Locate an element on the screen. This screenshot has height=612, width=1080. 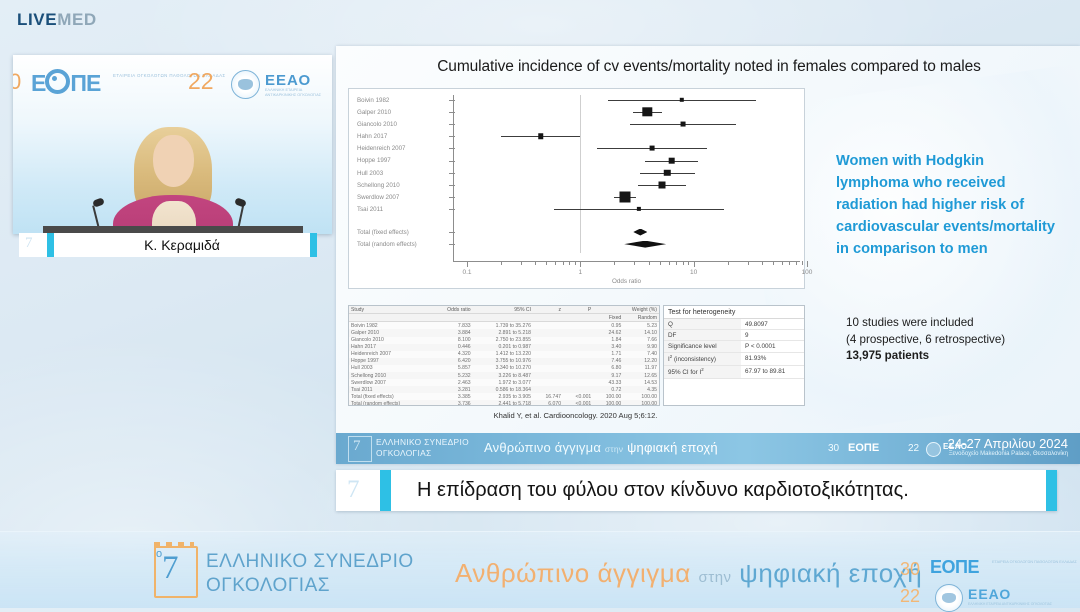
microphone-right-head is located at coordinates (240, 202).